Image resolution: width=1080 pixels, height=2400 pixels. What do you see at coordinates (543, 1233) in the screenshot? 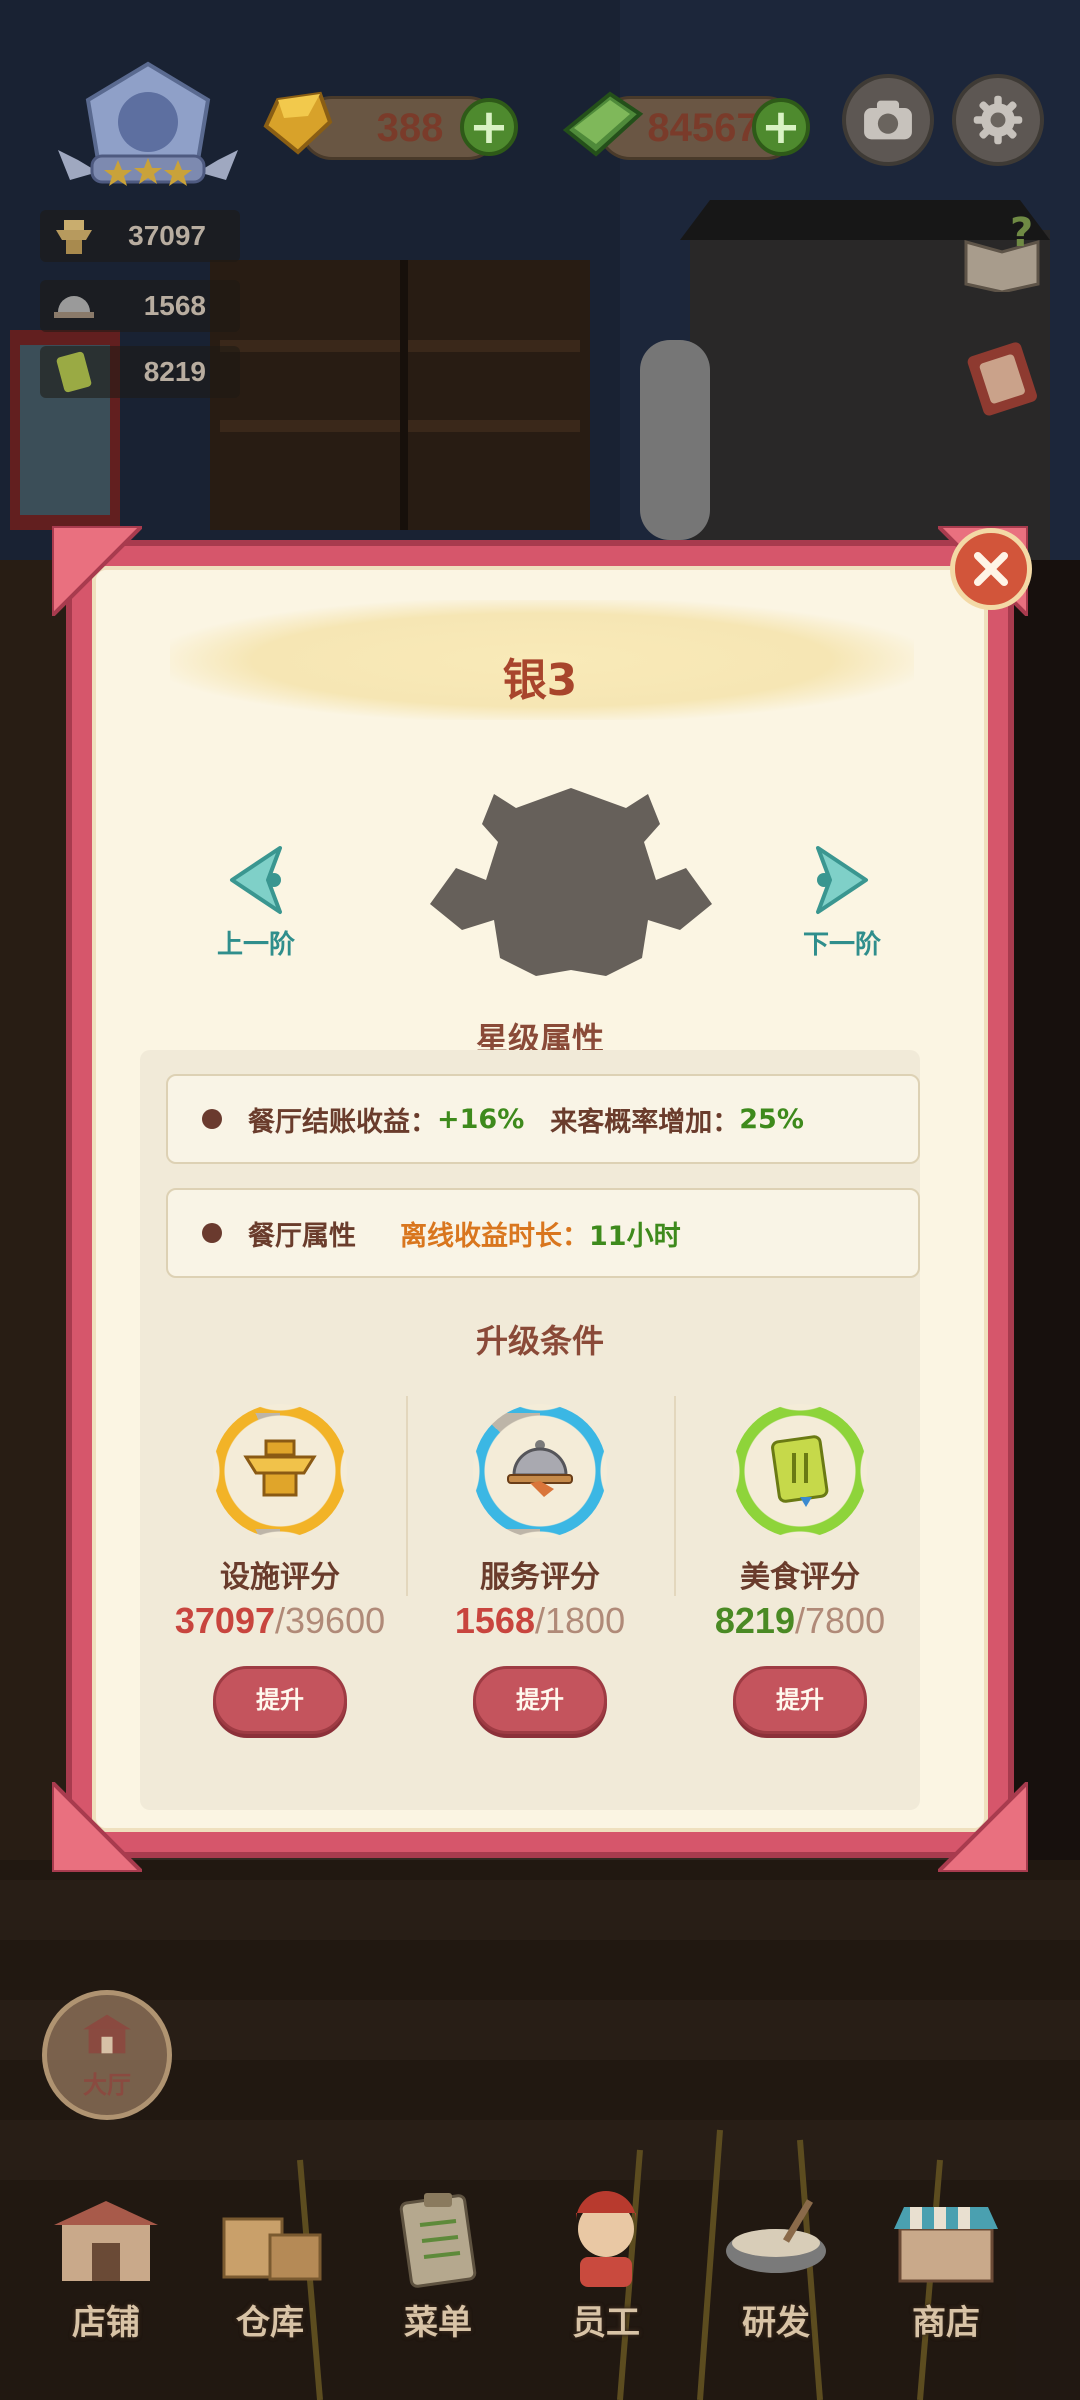
I see `attr-row-offline: 餐厅属性 离线收益时长： 11小时` at bounding box center [543, 1233].